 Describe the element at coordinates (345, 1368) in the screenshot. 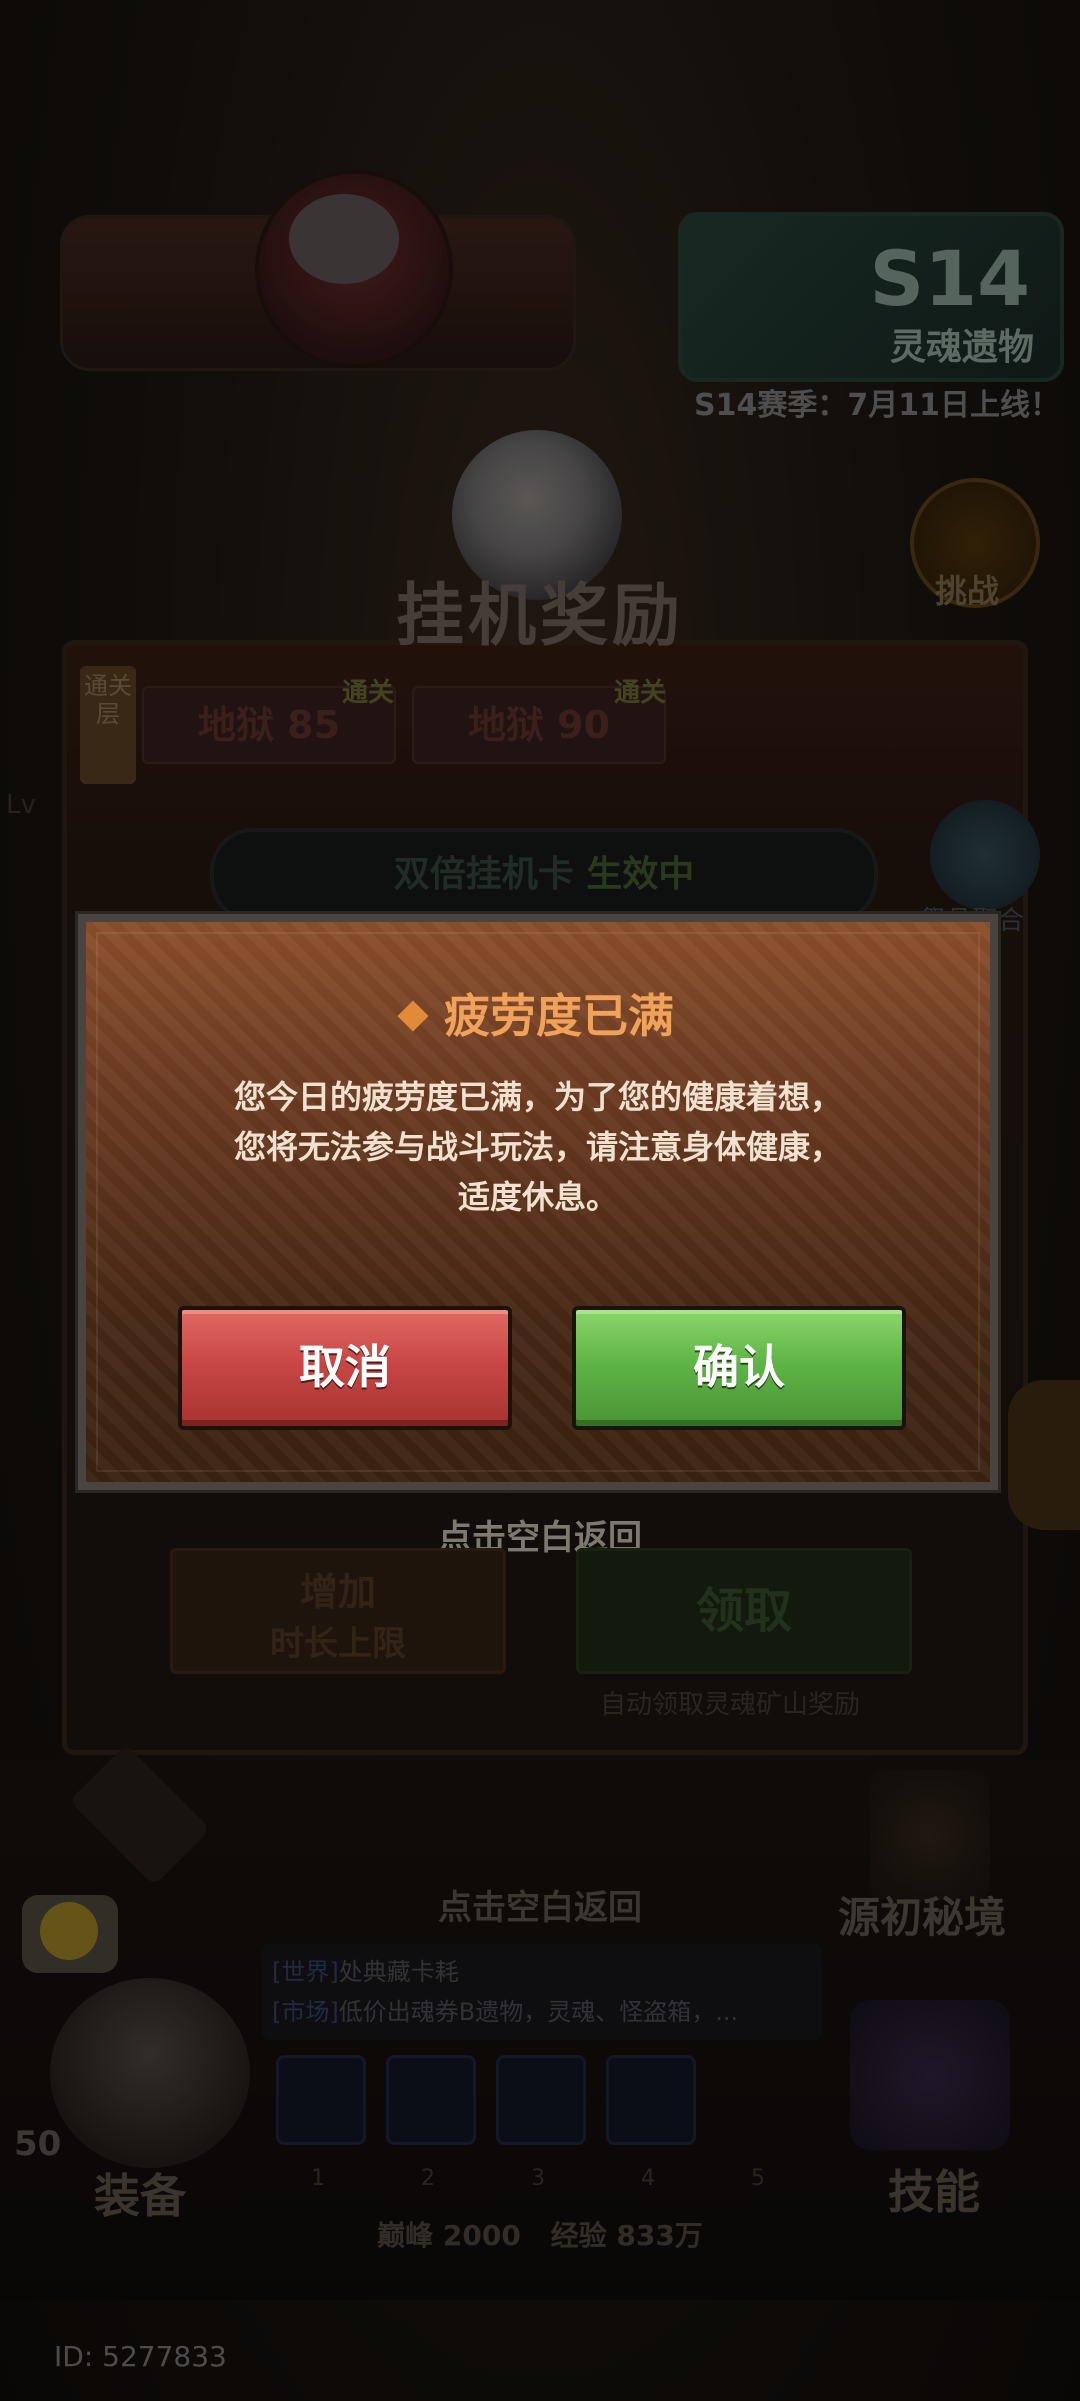

I see `cancel-button: 取消` at that location.